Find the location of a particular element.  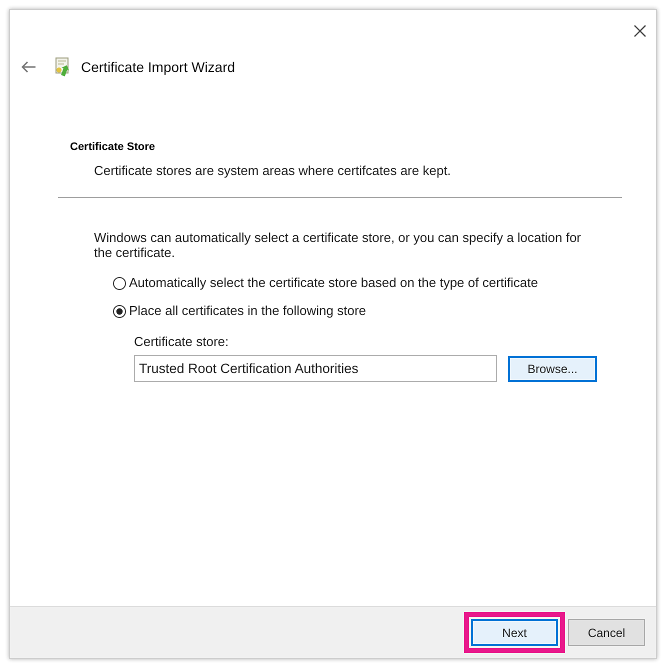

page-heading: Certificate Store is located at coordinates (113, 147).